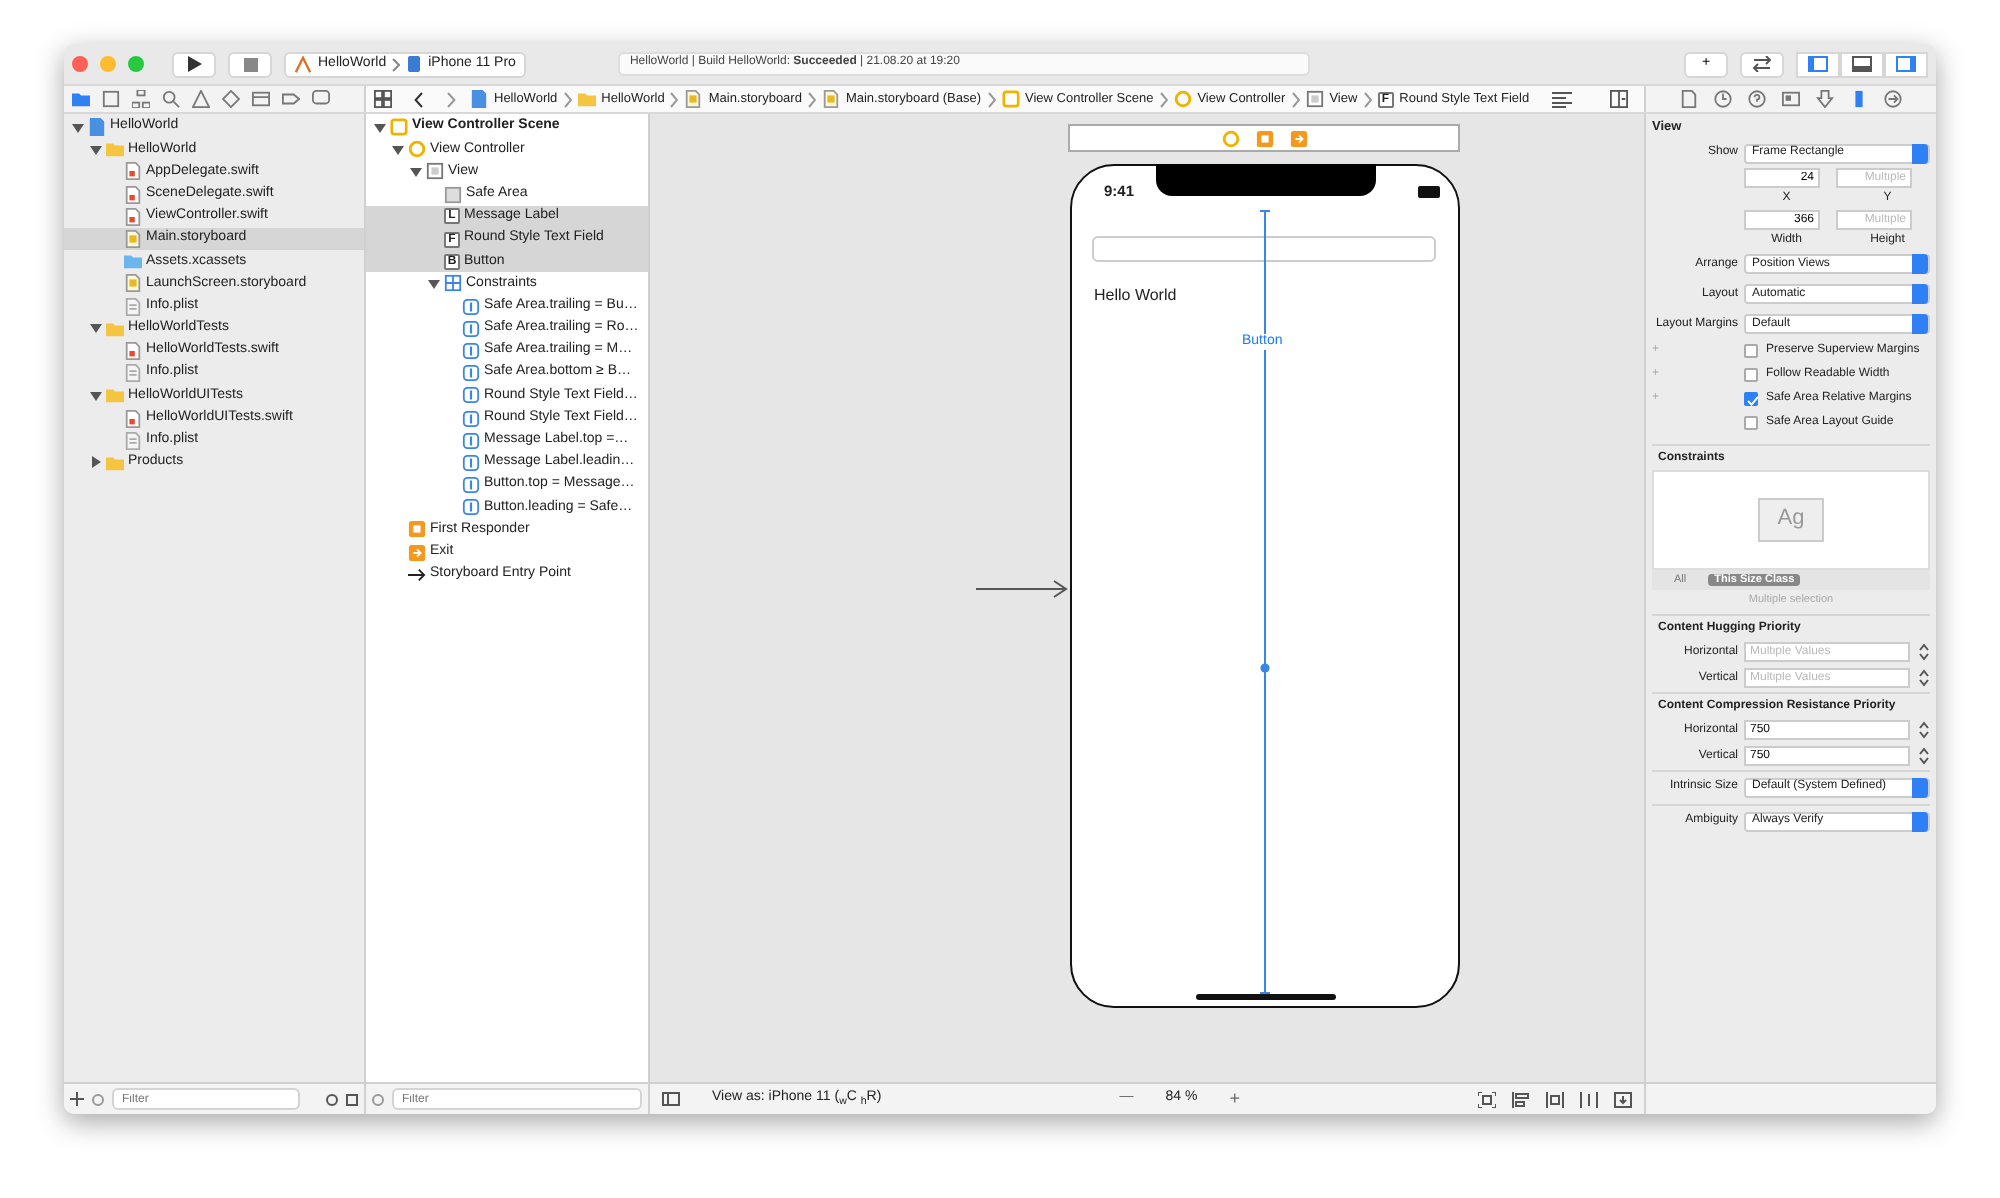 The image size is (2000, 1198). What do you see at coordinates (1762, 64) in the screenshot?
I see `review-button` at bounding box center [1762, 64].